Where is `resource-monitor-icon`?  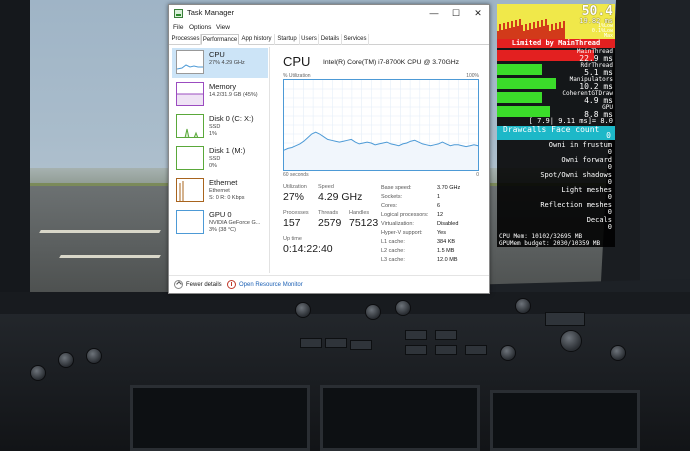
resource-monitor-icon is located at coordinates (231, 284).